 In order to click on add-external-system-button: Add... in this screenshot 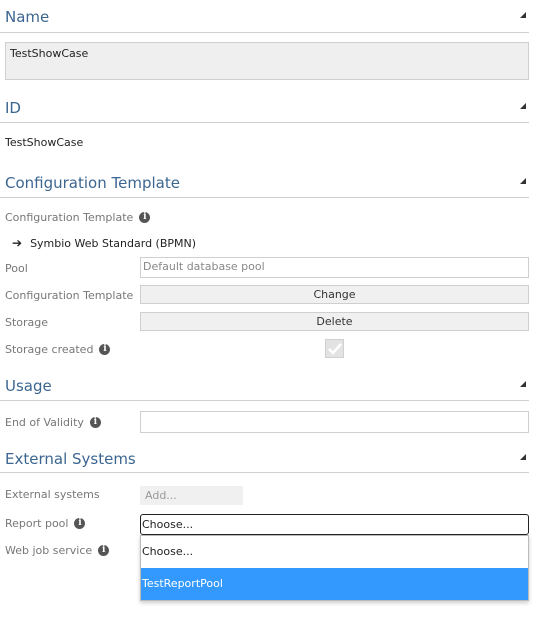, I will do `click(191, 495)`.